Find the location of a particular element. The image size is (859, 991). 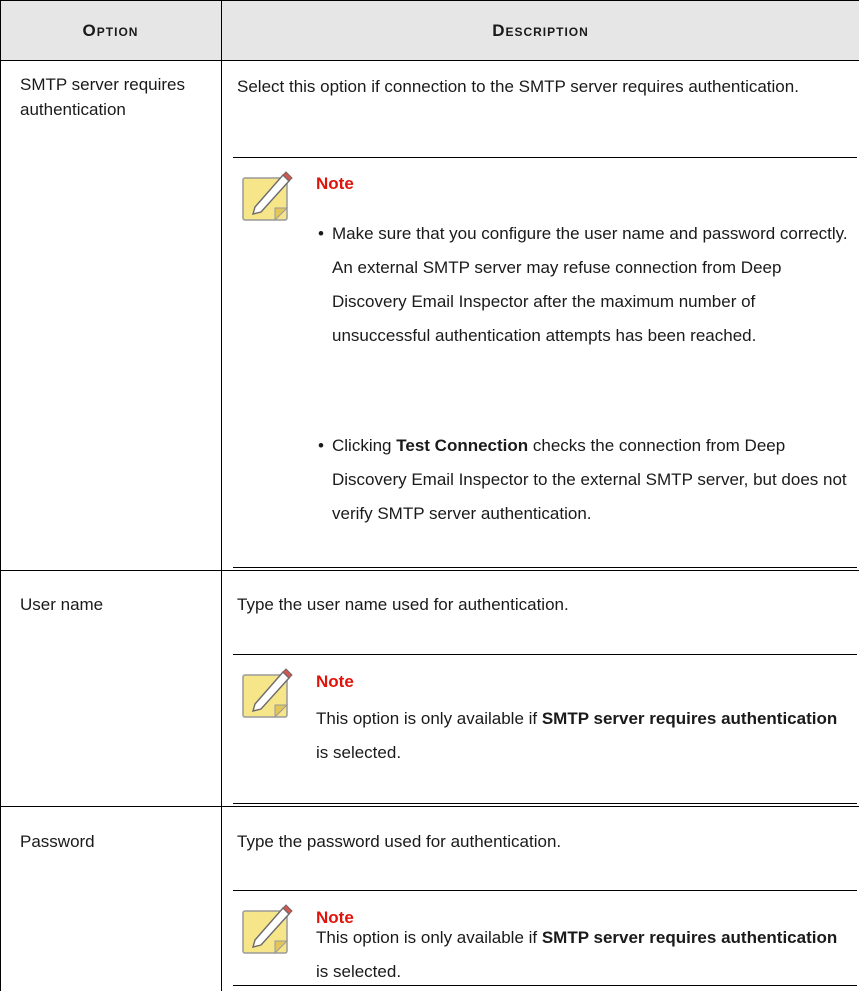

test-connection-label: Test Connection is located at coordinates (462, 445).